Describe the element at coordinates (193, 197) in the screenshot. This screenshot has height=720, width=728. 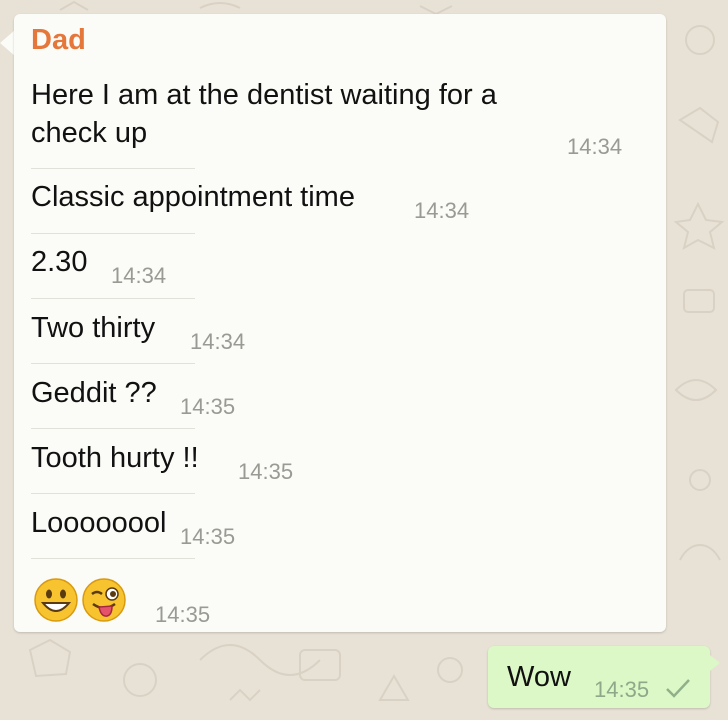
I see `message-text: Classic appointment time` at that location.